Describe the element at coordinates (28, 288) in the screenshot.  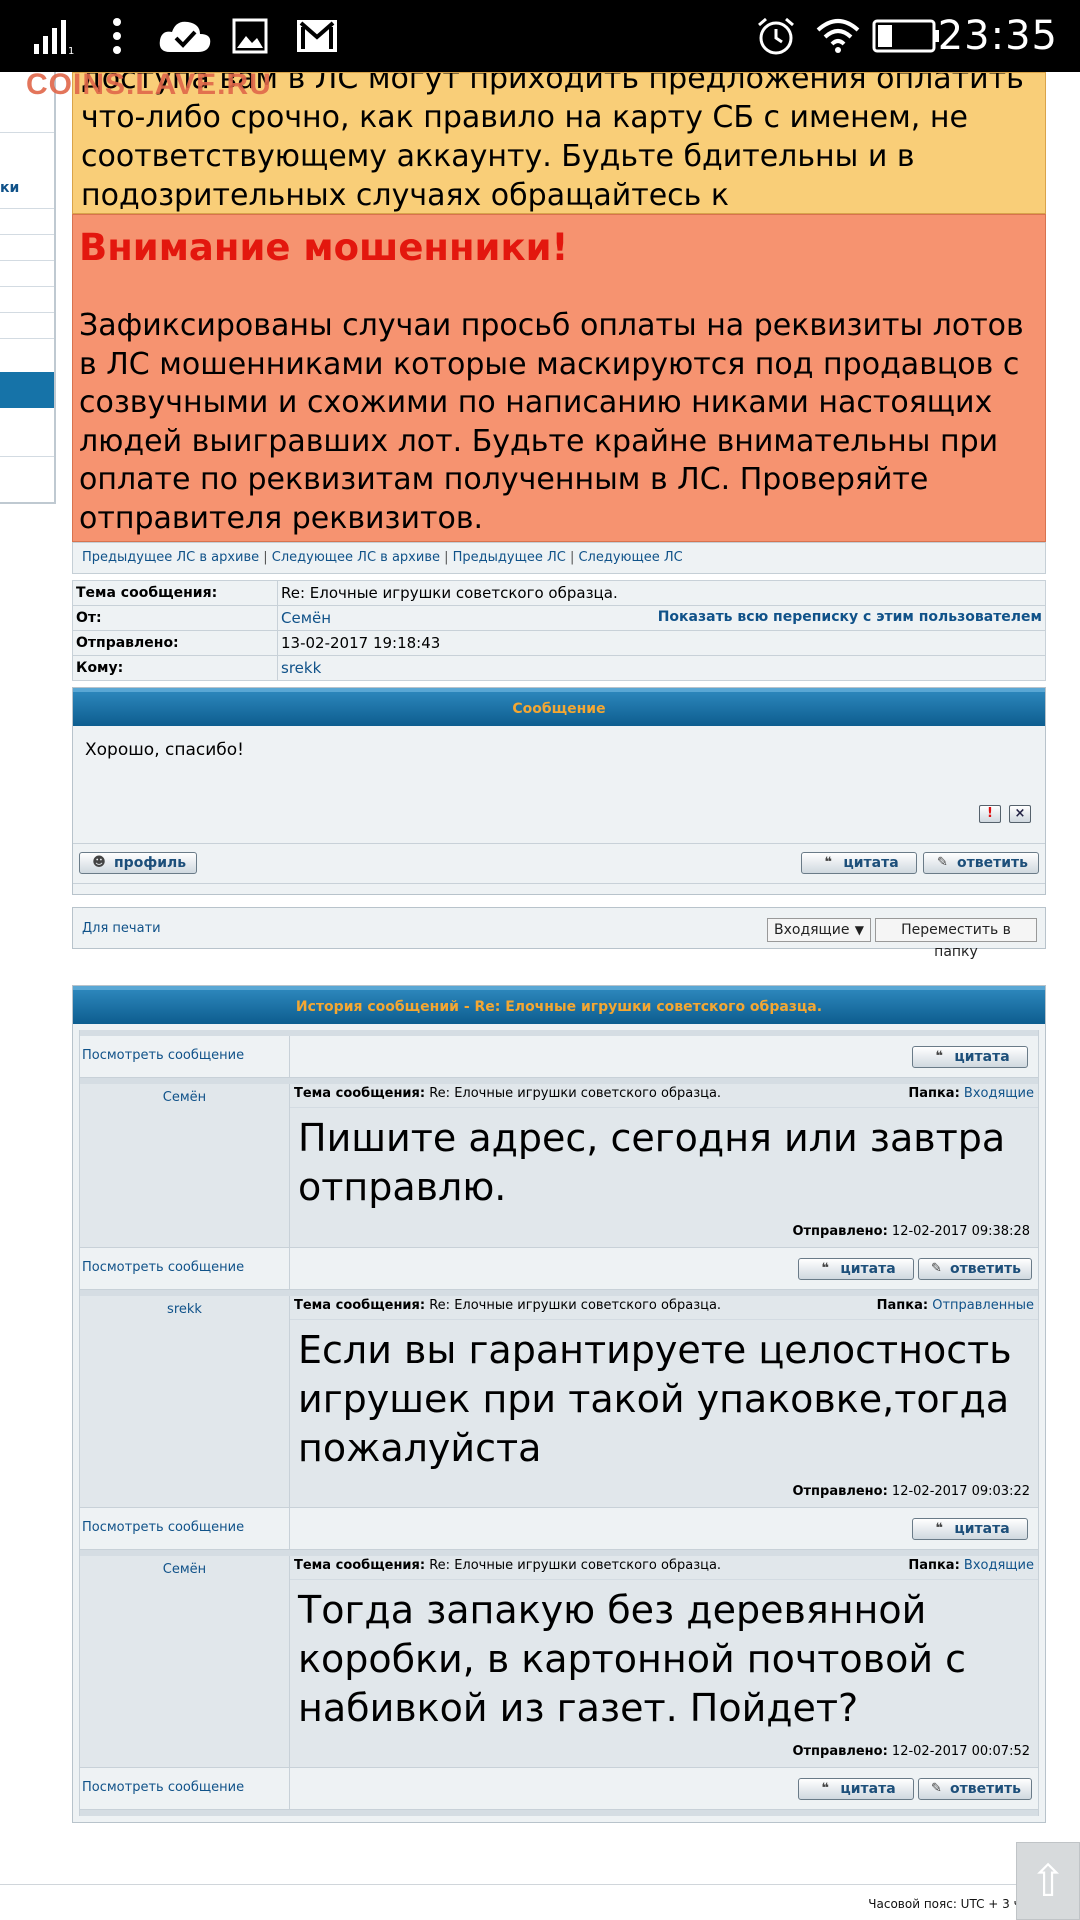
I see `left-sidebar: ки` at that location.